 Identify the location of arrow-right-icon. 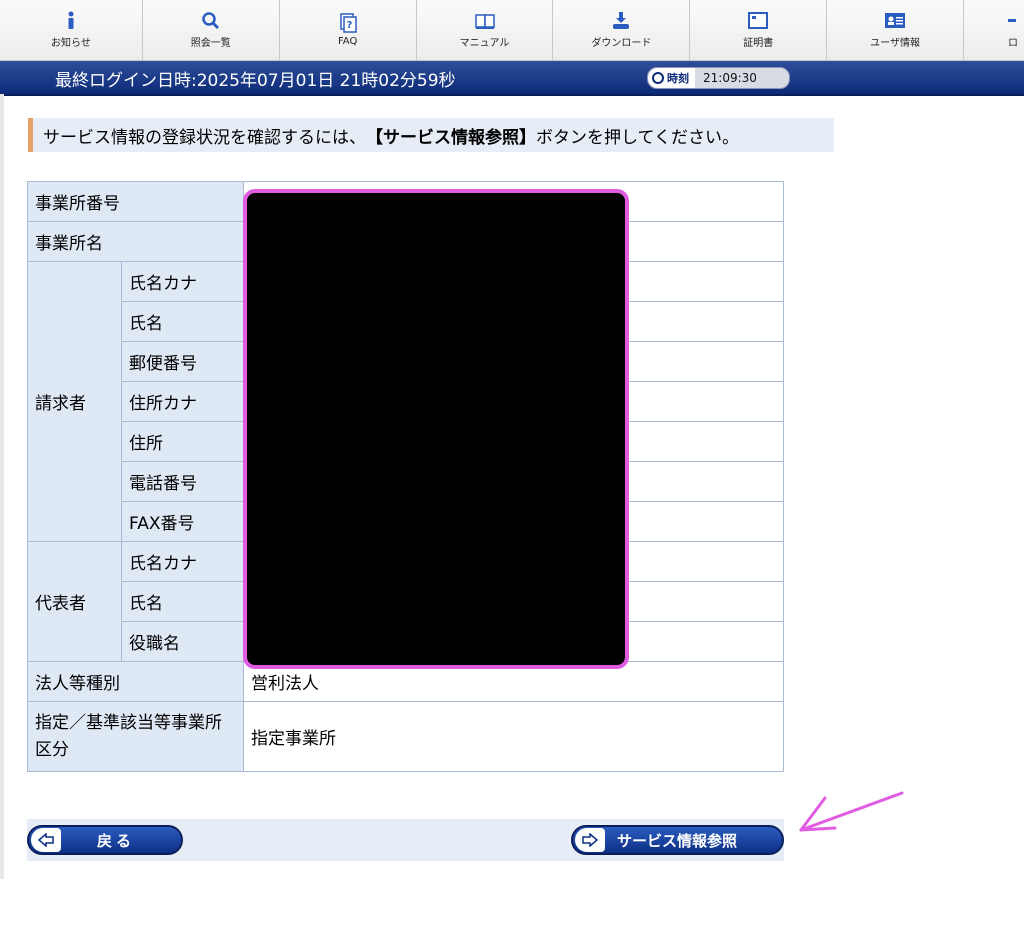
(590, 840).